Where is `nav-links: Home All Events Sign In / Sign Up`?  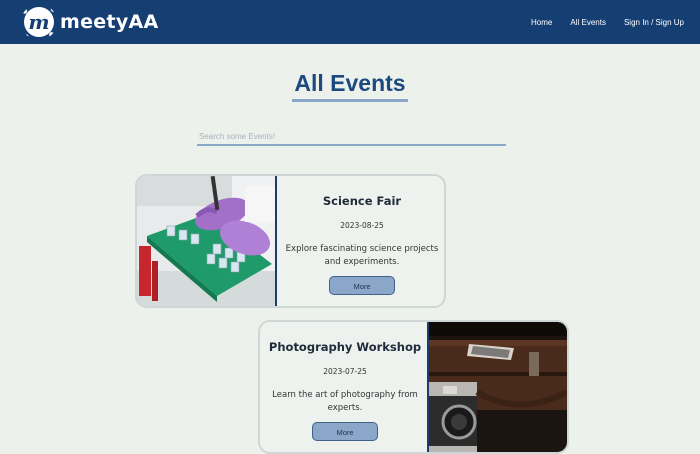
nav-links: Home All Events Sign In / Sign Up is located at coordinates (607, 22).